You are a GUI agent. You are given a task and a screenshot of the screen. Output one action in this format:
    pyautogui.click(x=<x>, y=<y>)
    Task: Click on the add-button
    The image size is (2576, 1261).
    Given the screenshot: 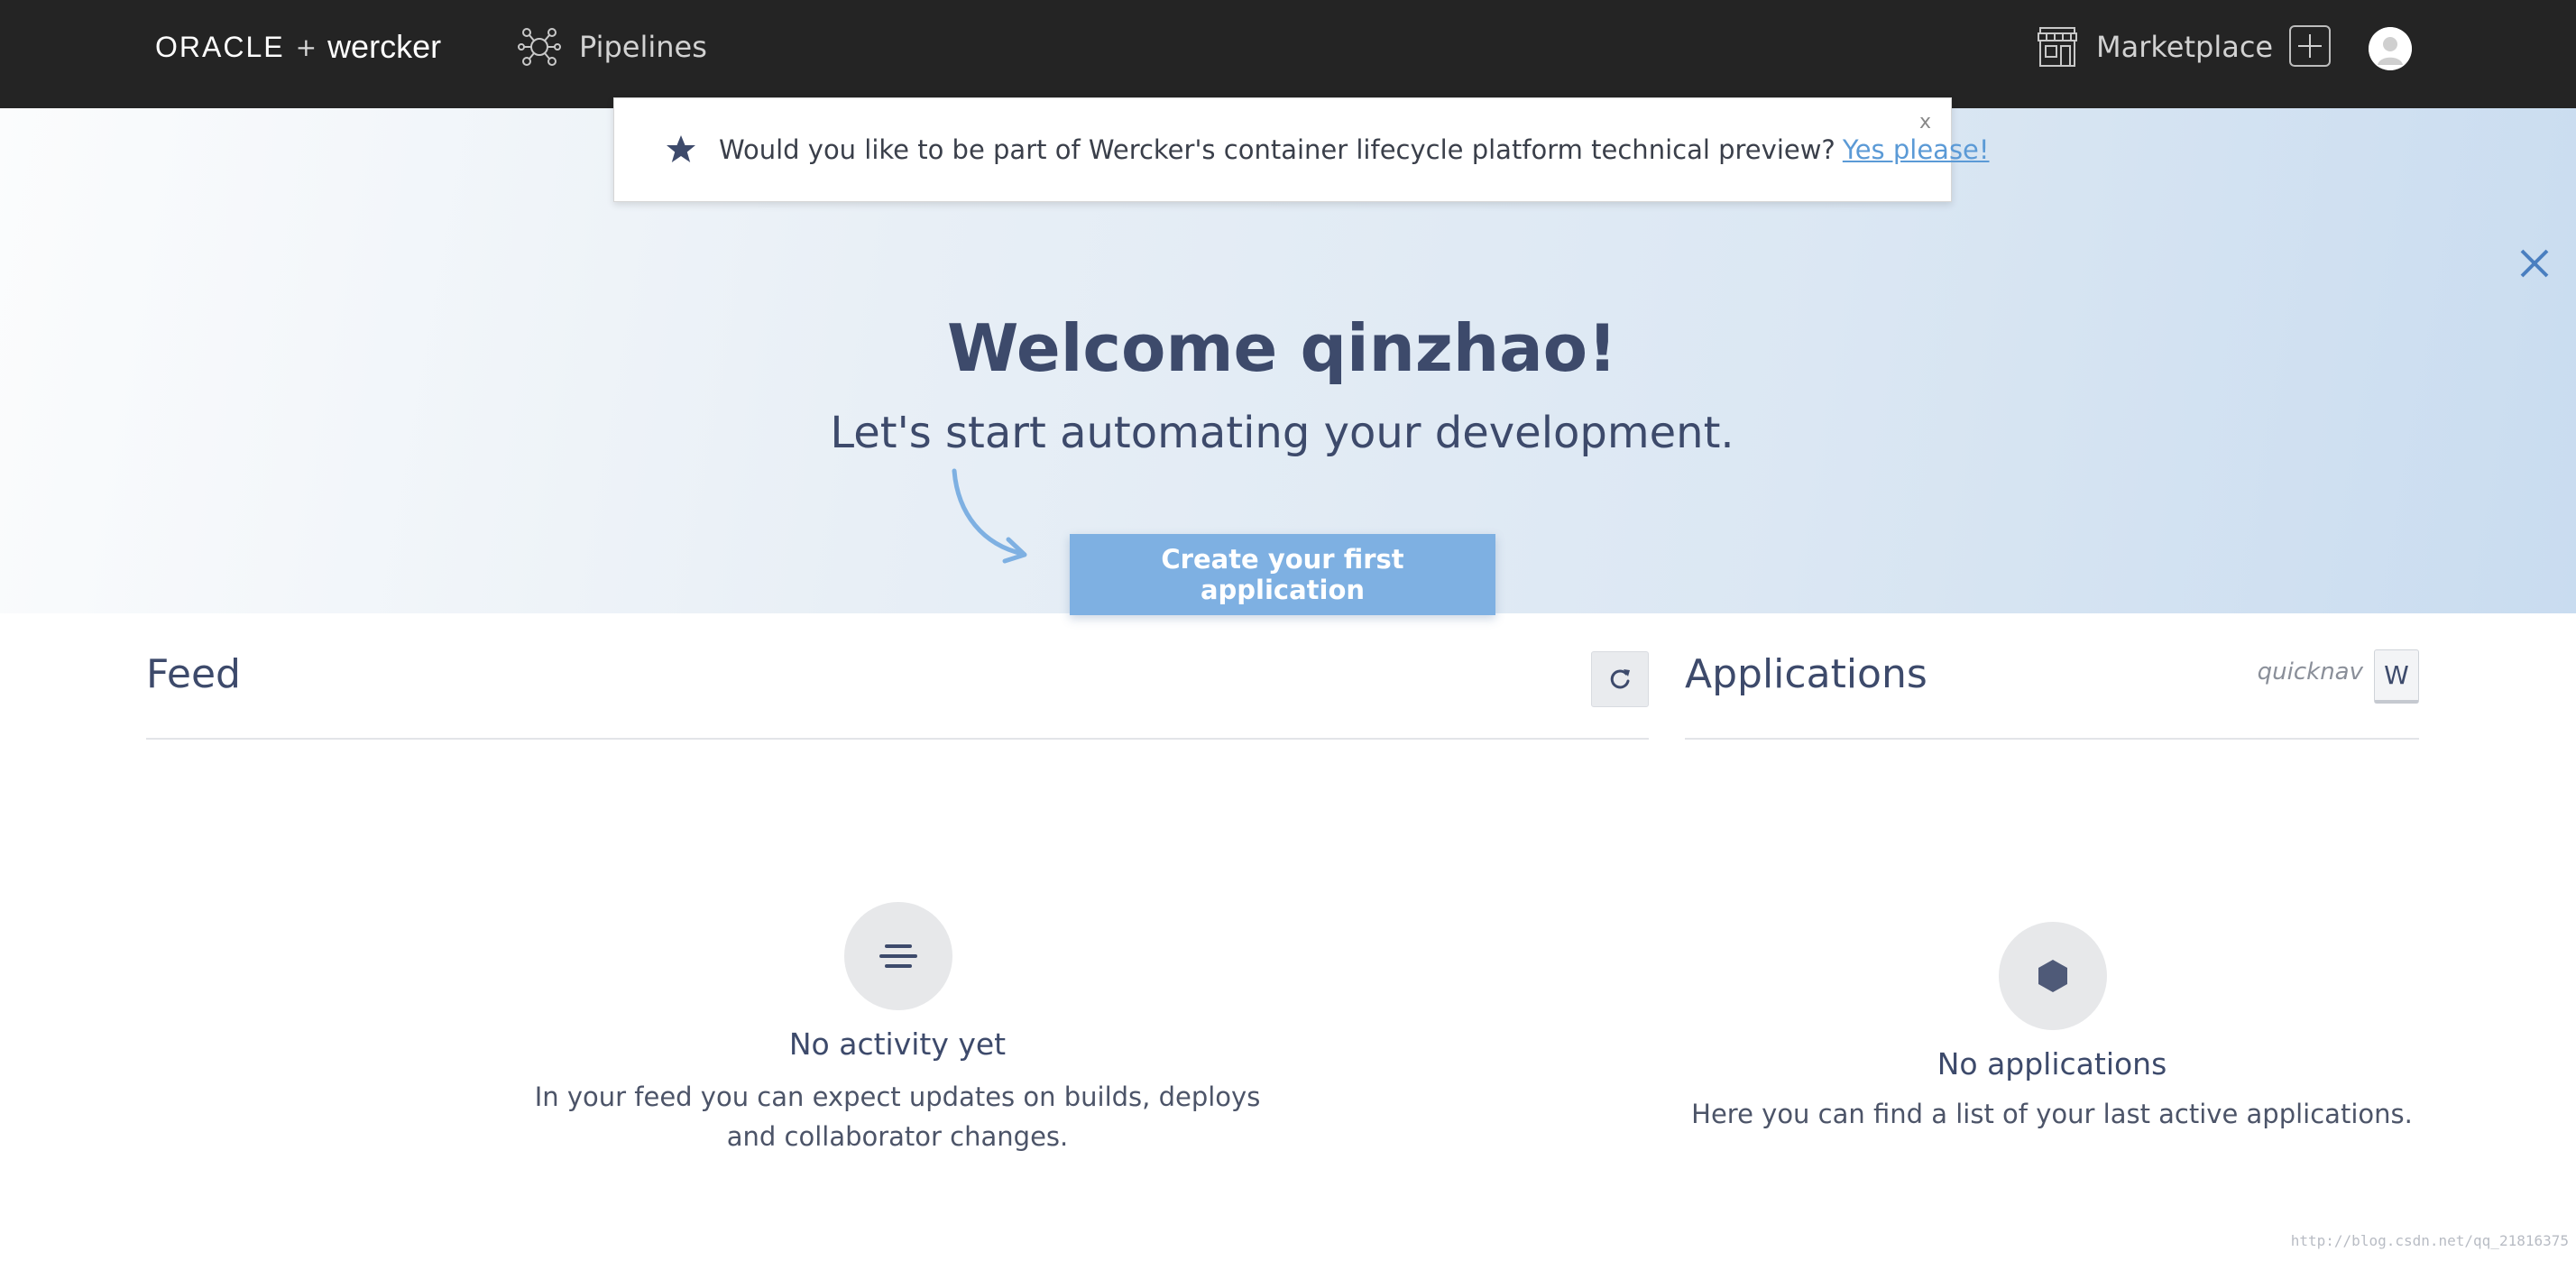 What is the action you would take?
    pyautogui.click(x=2310, y=46)
    